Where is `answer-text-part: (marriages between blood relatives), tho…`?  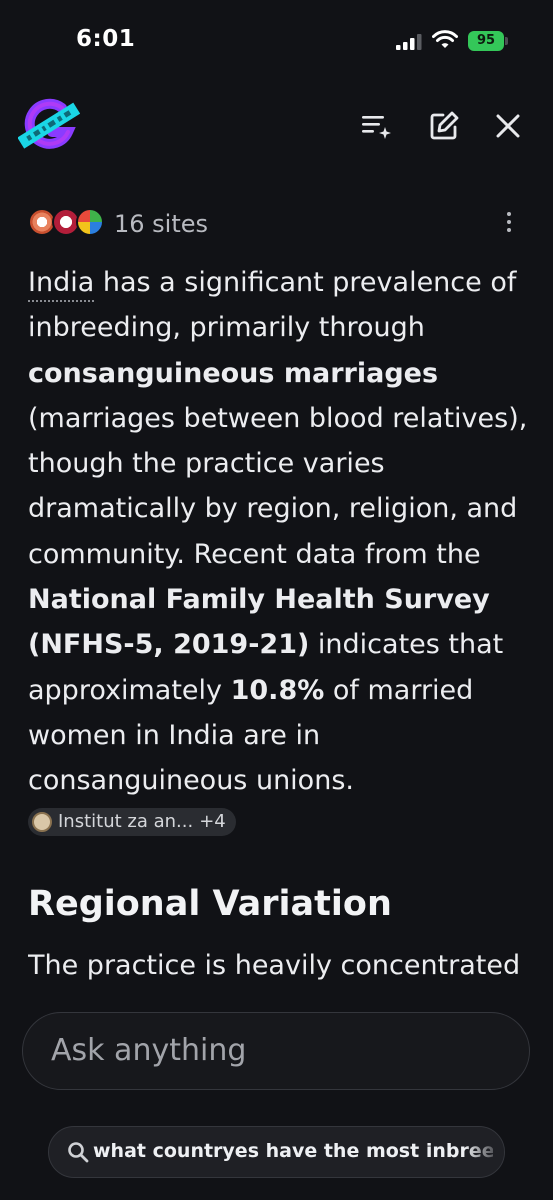 answer-text-part: (marriages between blood relatives), tho… is located at coordinates (278, 486).